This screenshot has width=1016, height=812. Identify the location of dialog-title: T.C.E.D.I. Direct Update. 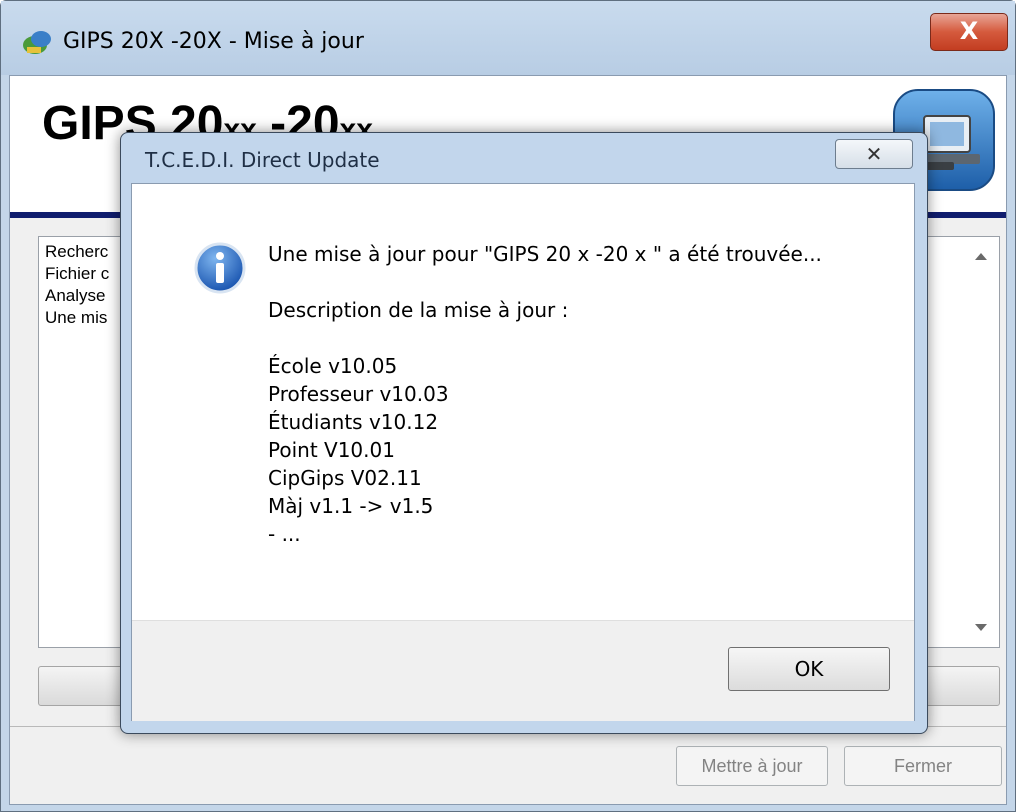
(262, 160).